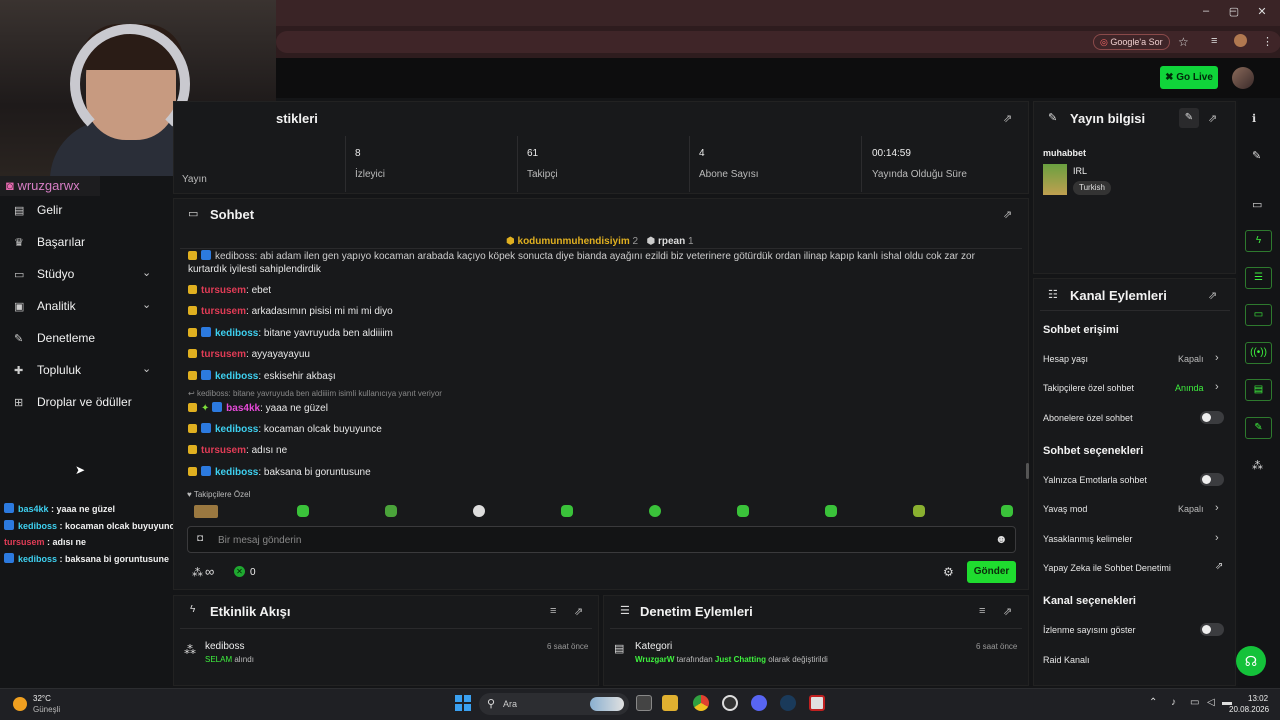 This screenshot has height=720, width=1280. What do you see at coordinates (601, 539) in the screenshot?
I see `chat-input` at bounding box center [601, 539].